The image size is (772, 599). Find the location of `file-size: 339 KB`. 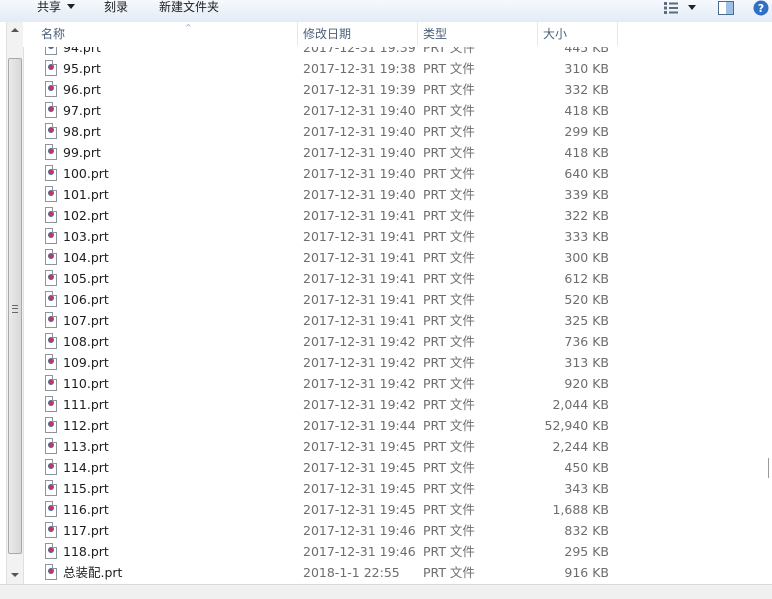

file-size: 339 KB is located at coordinates (586, 194).